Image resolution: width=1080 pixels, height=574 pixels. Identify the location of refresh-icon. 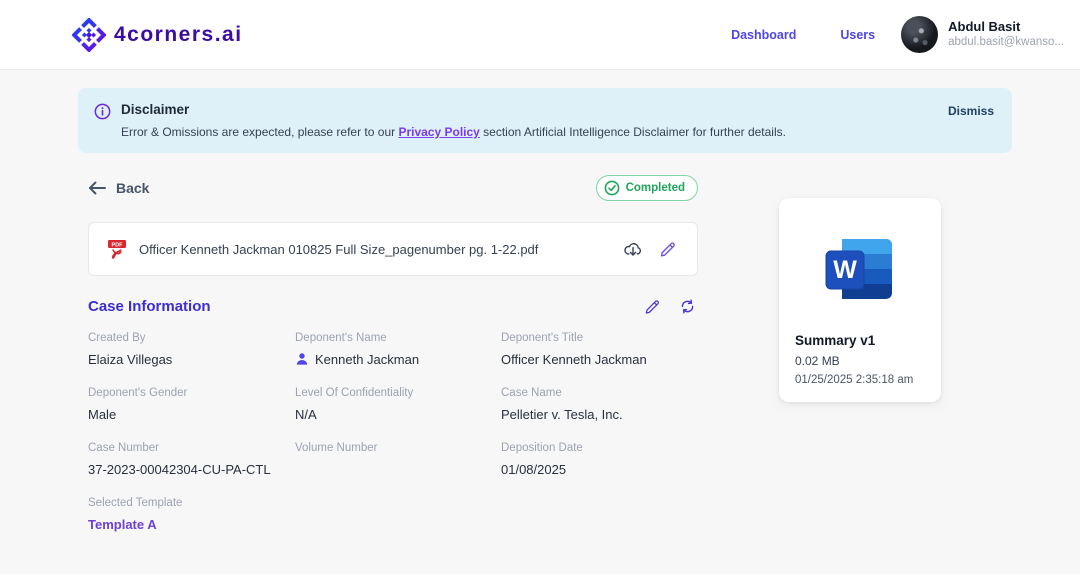
(687, 306).